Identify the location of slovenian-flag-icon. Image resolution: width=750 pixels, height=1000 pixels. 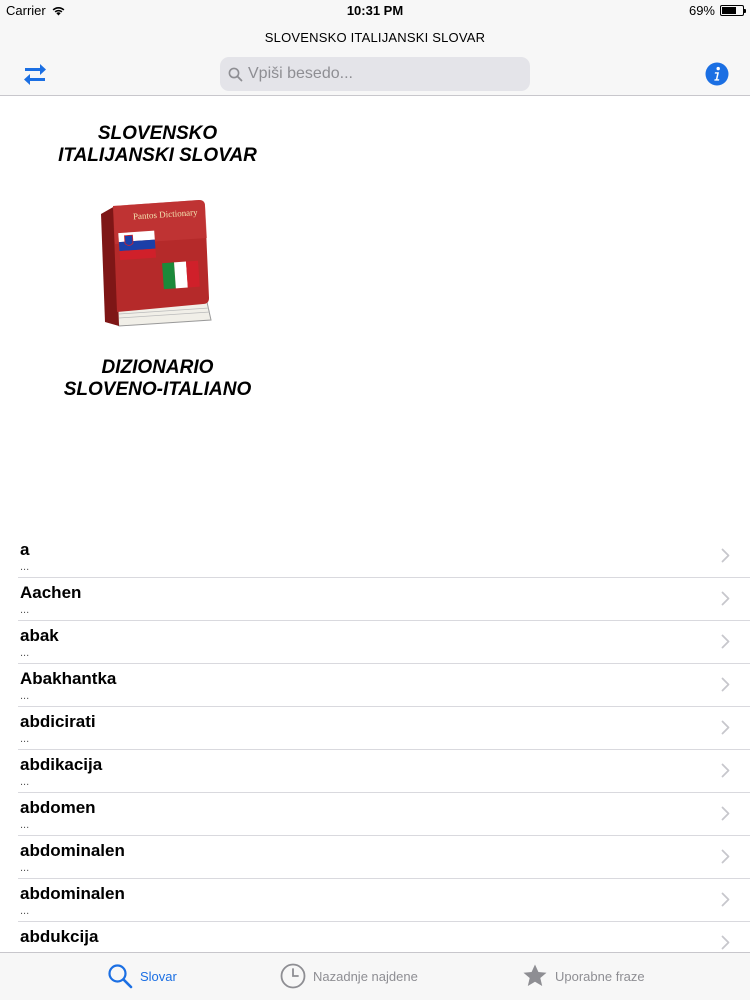
(137, 245).